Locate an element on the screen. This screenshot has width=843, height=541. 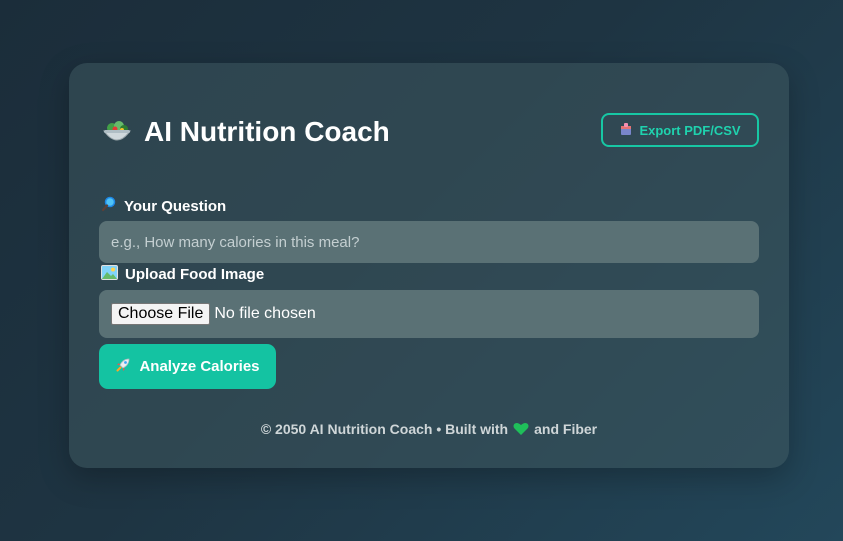
page-title: AI Nutrition Coach is located at coordinates (246, 132).